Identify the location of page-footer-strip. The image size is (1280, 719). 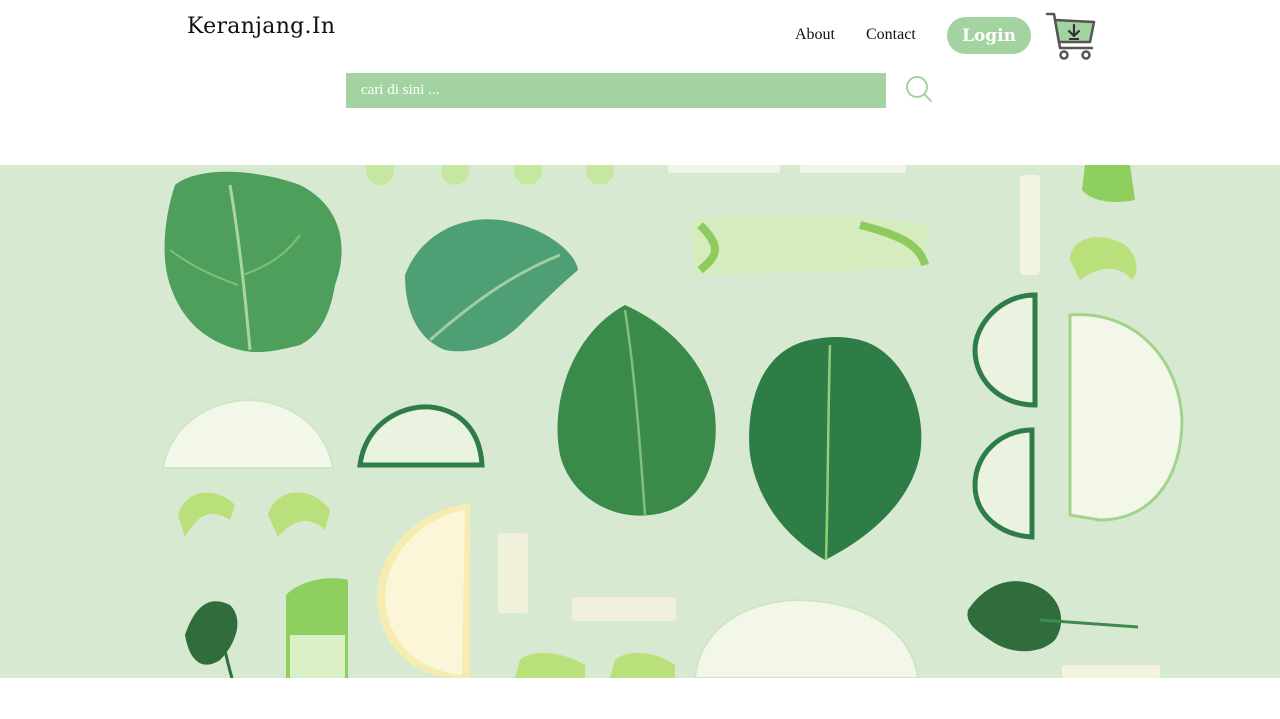
(640, 698).